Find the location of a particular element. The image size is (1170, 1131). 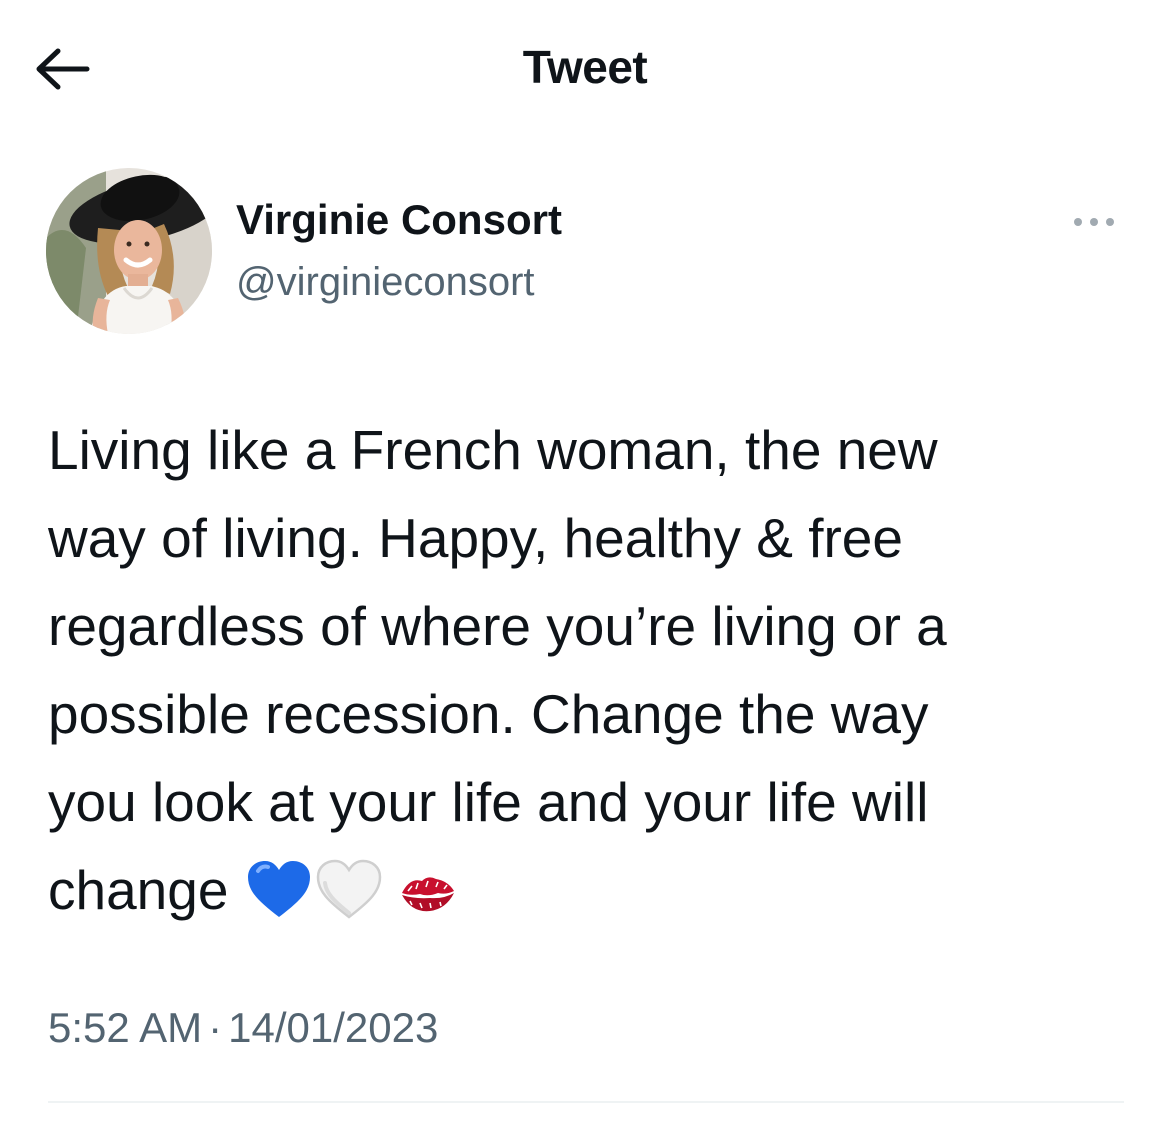

author-handle: @virginieconsort is located at coordinates (385, 282).